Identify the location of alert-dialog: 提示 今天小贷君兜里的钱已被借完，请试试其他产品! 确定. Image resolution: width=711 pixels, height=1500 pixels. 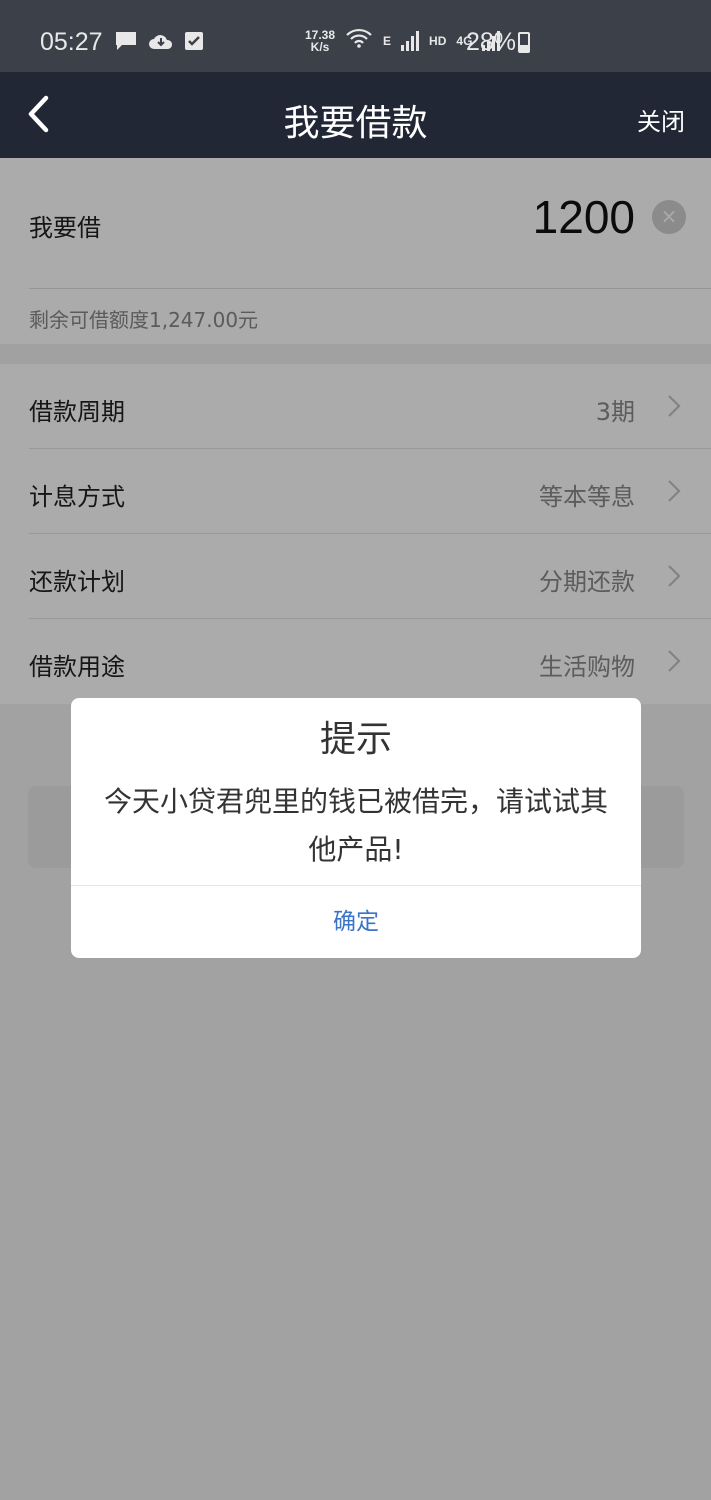
(356, 828).